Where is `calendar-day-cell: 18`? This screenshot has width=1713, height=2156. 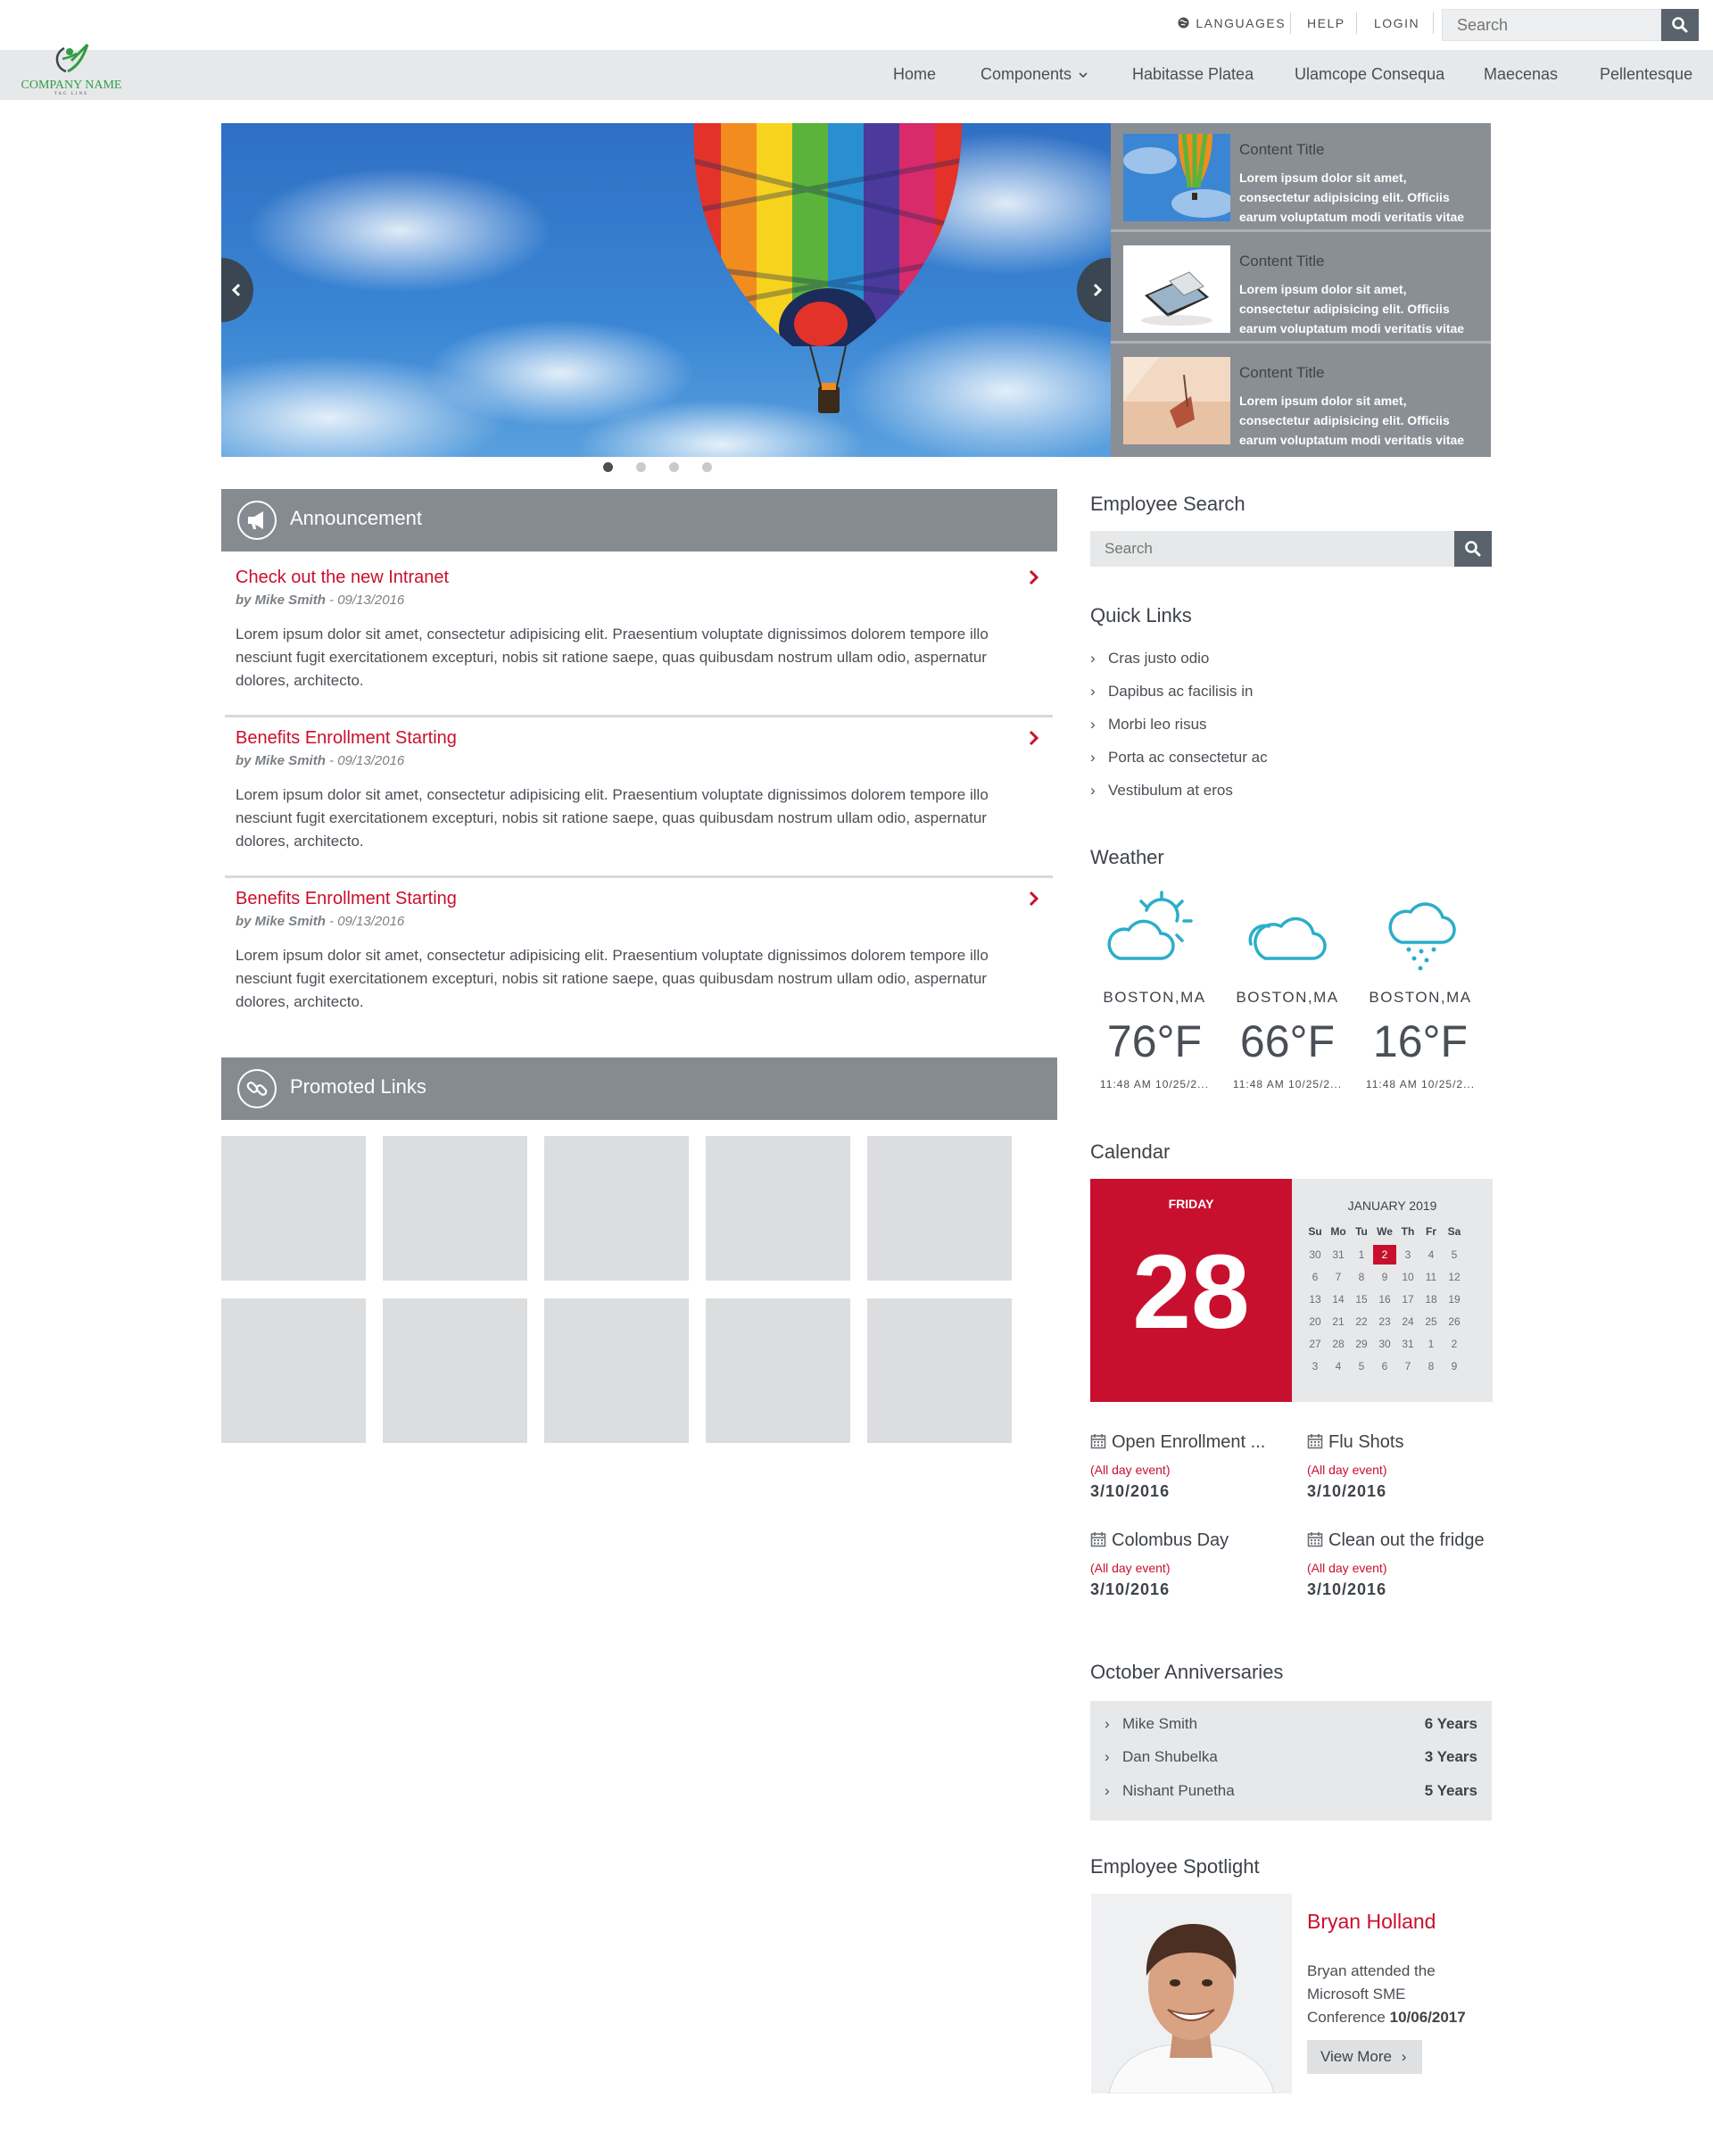 calendar-day-cell: 18 is located at coordinates (1431, 1299).